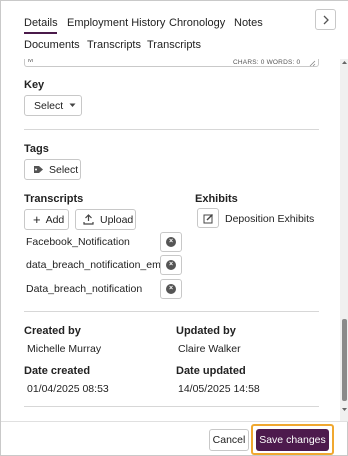  I want to click on resize-handle-icon, so click(312, 63).